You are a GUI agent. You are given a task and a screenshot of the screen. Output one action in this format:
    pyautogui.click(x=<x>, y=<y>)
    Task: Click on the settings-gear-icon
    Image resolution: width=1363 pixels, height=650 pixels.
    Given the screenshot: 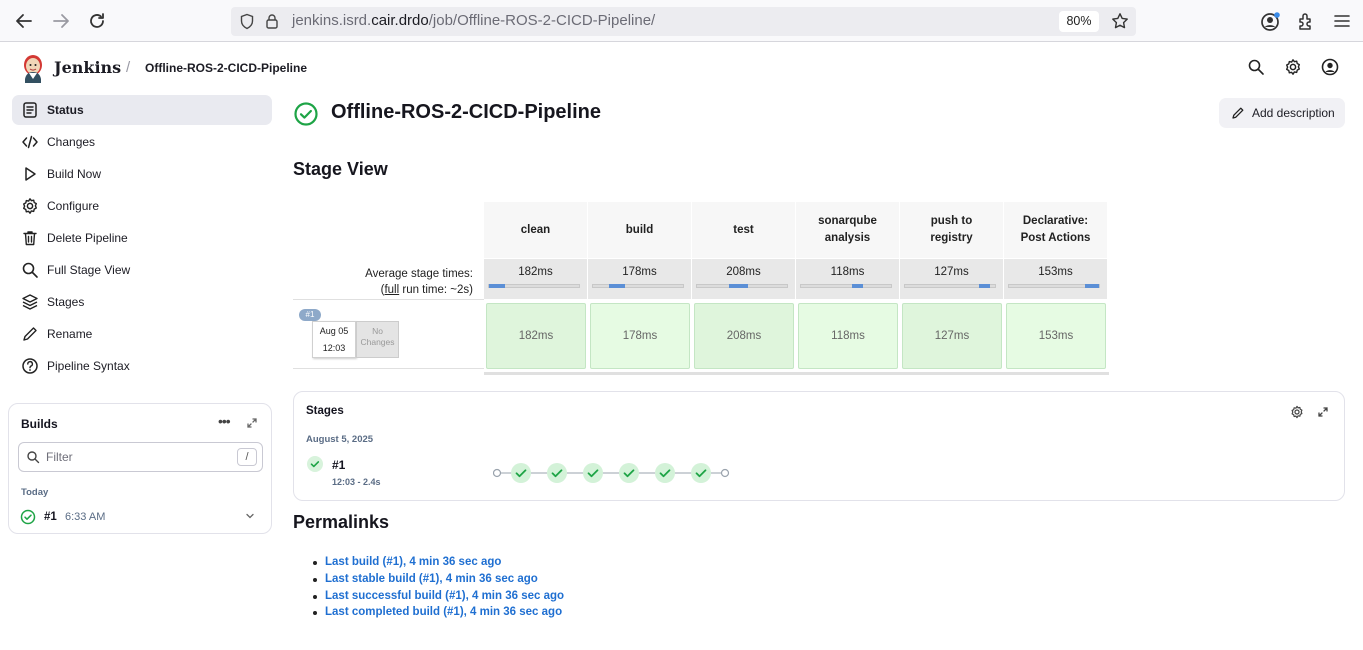 What is the action you would take?
    pyautogui.click(x=1293, y=67)
    